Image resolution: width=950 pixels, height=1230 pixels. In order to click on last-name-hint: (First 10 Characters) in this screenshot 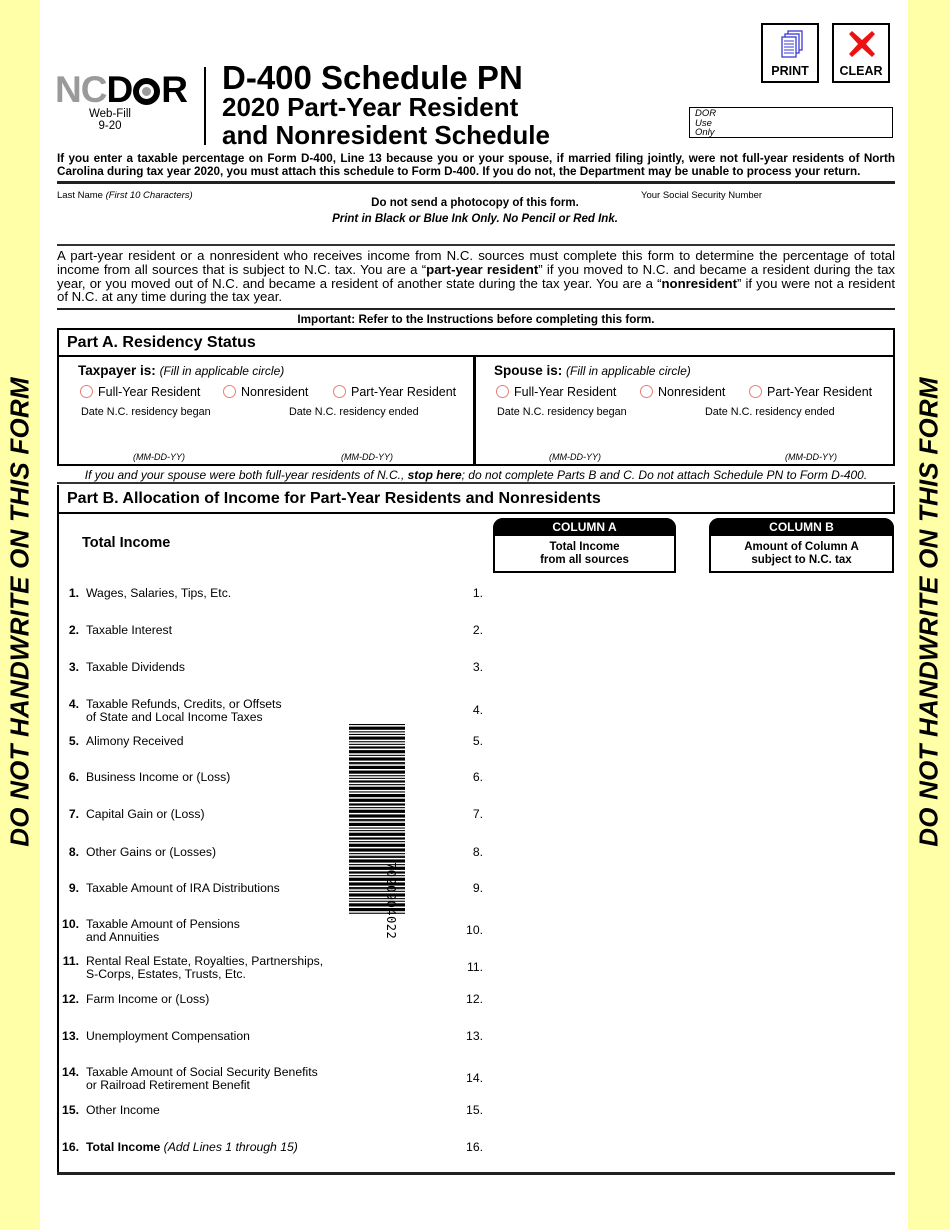, I will do `click(149, 195)`.